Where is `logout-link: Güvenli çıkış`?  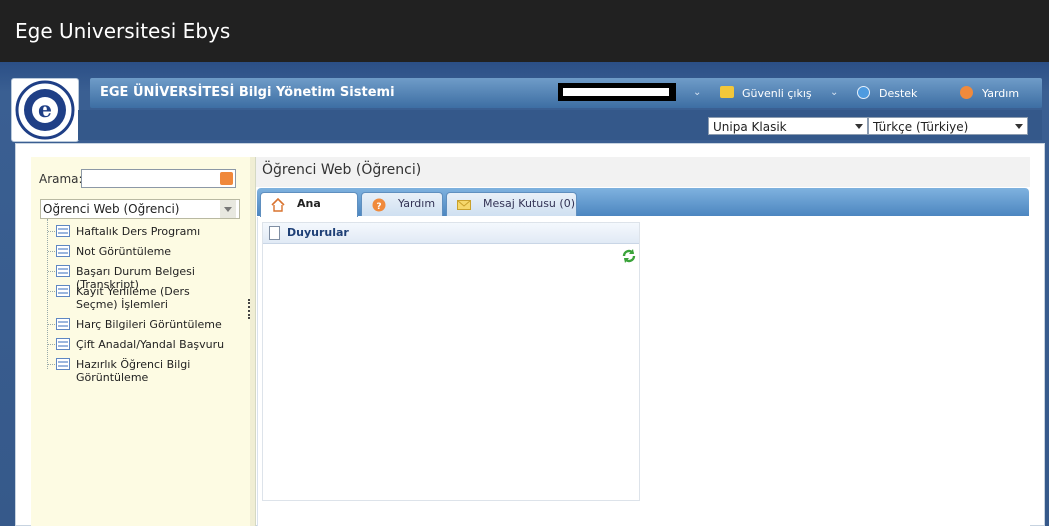
logout-link: Güvenli çıkış is located at coordinates (777, 93).